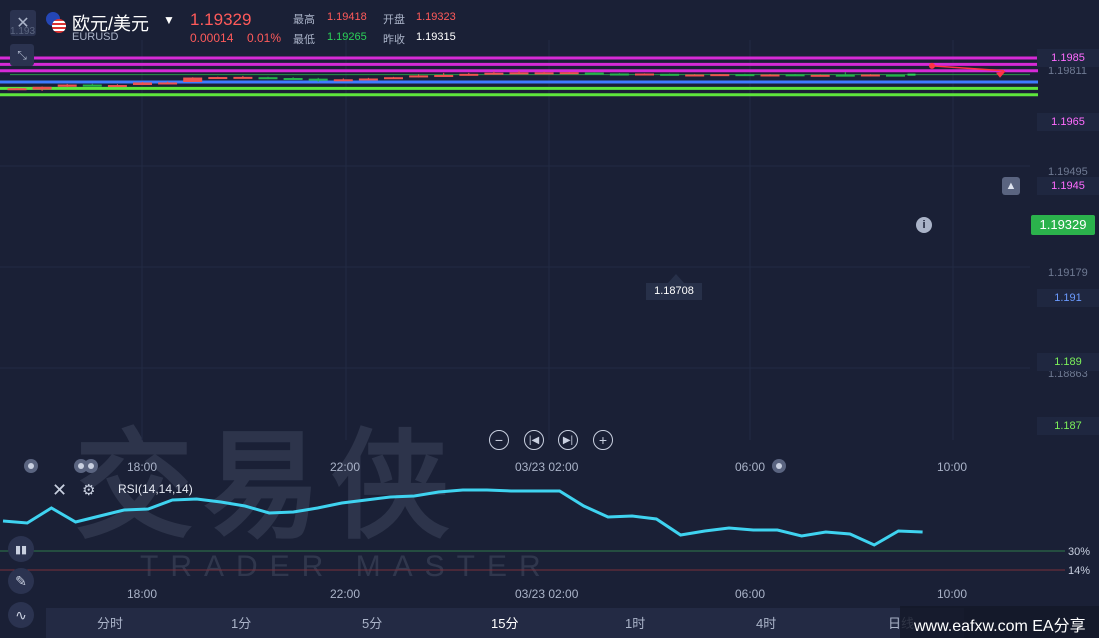  I want to click on zoom-in-button: +, so click(603, 440).